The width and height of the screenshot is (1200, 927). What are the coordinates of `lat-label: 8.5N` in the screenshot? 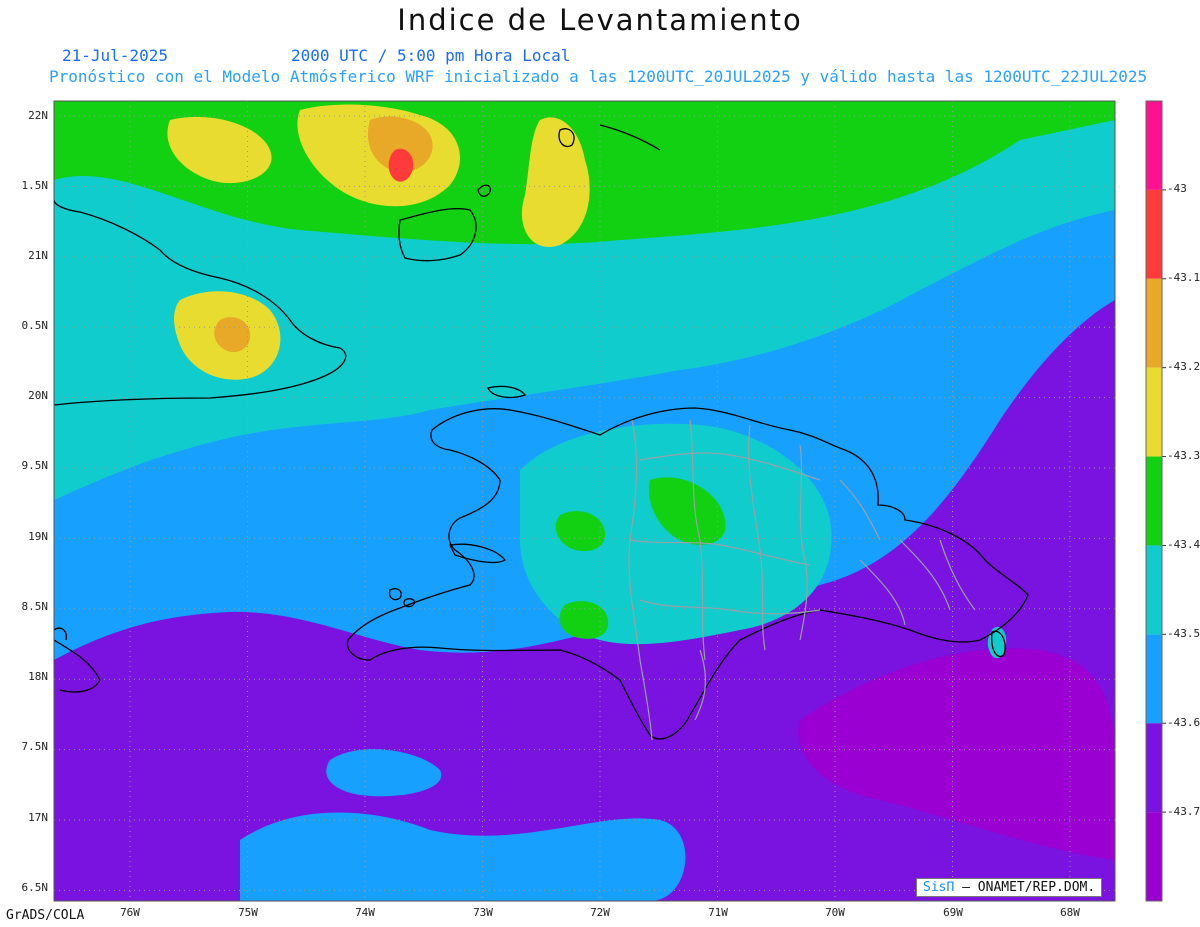 It's located at (35, 606).